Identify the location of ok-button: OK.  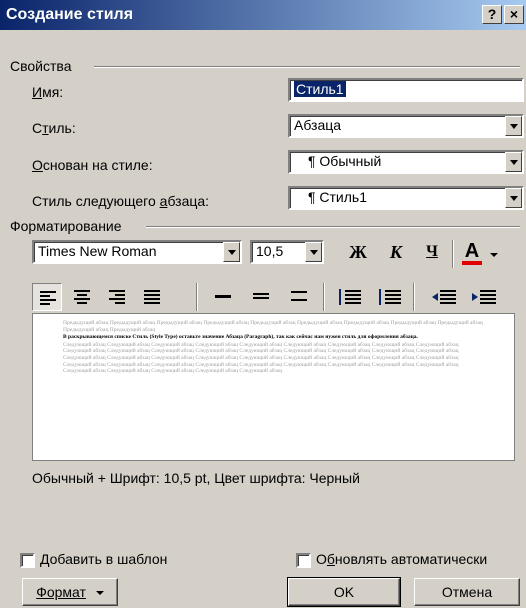
(344, 592).